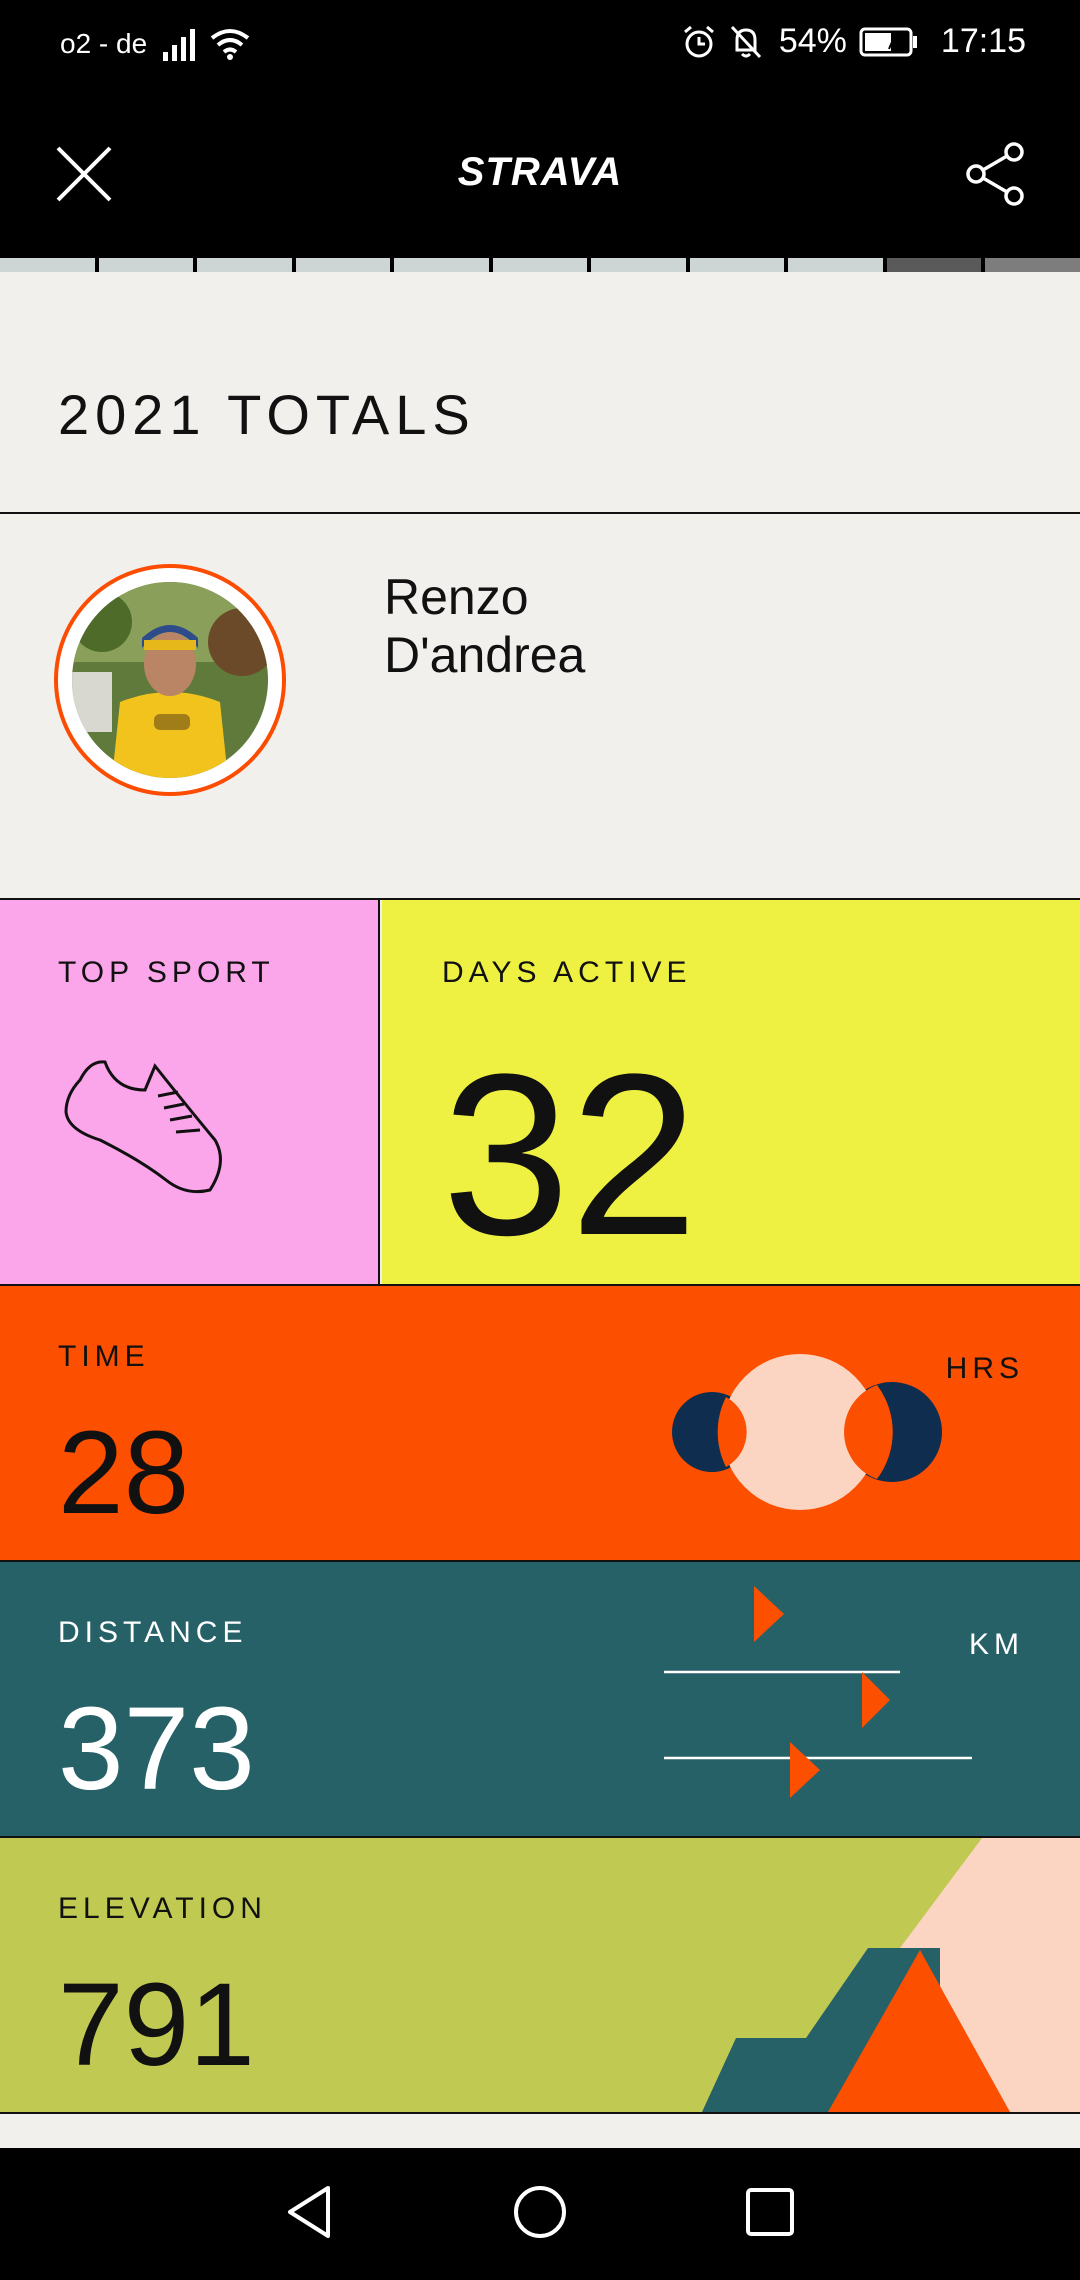  What do you see at coordinates (540, 1975) in the screenshot?
I see `elevation-tile: ELEVATION 791 M` at bounding box center [540, 1975].